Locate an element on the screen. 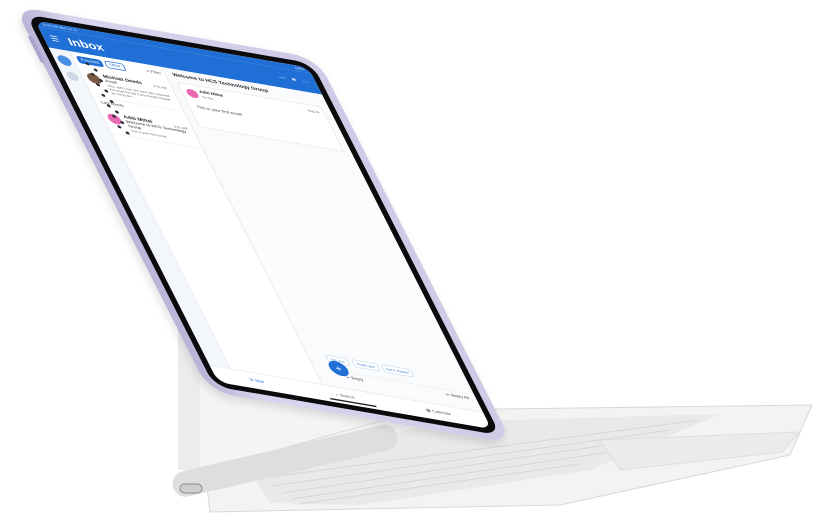  email-date: Aug 23 is located at coordinates (313, 111).